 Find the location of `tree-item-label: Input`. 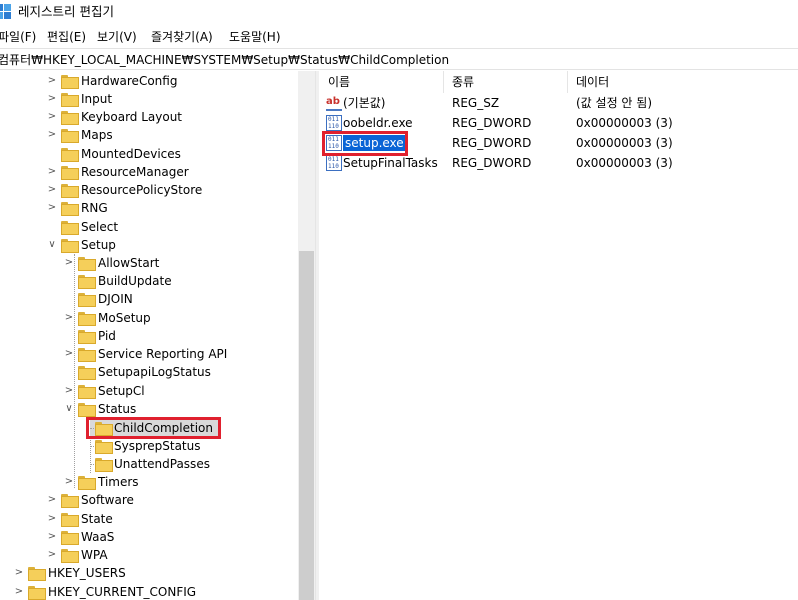

tree-item-label: Input is located at coordinates (97, 99).